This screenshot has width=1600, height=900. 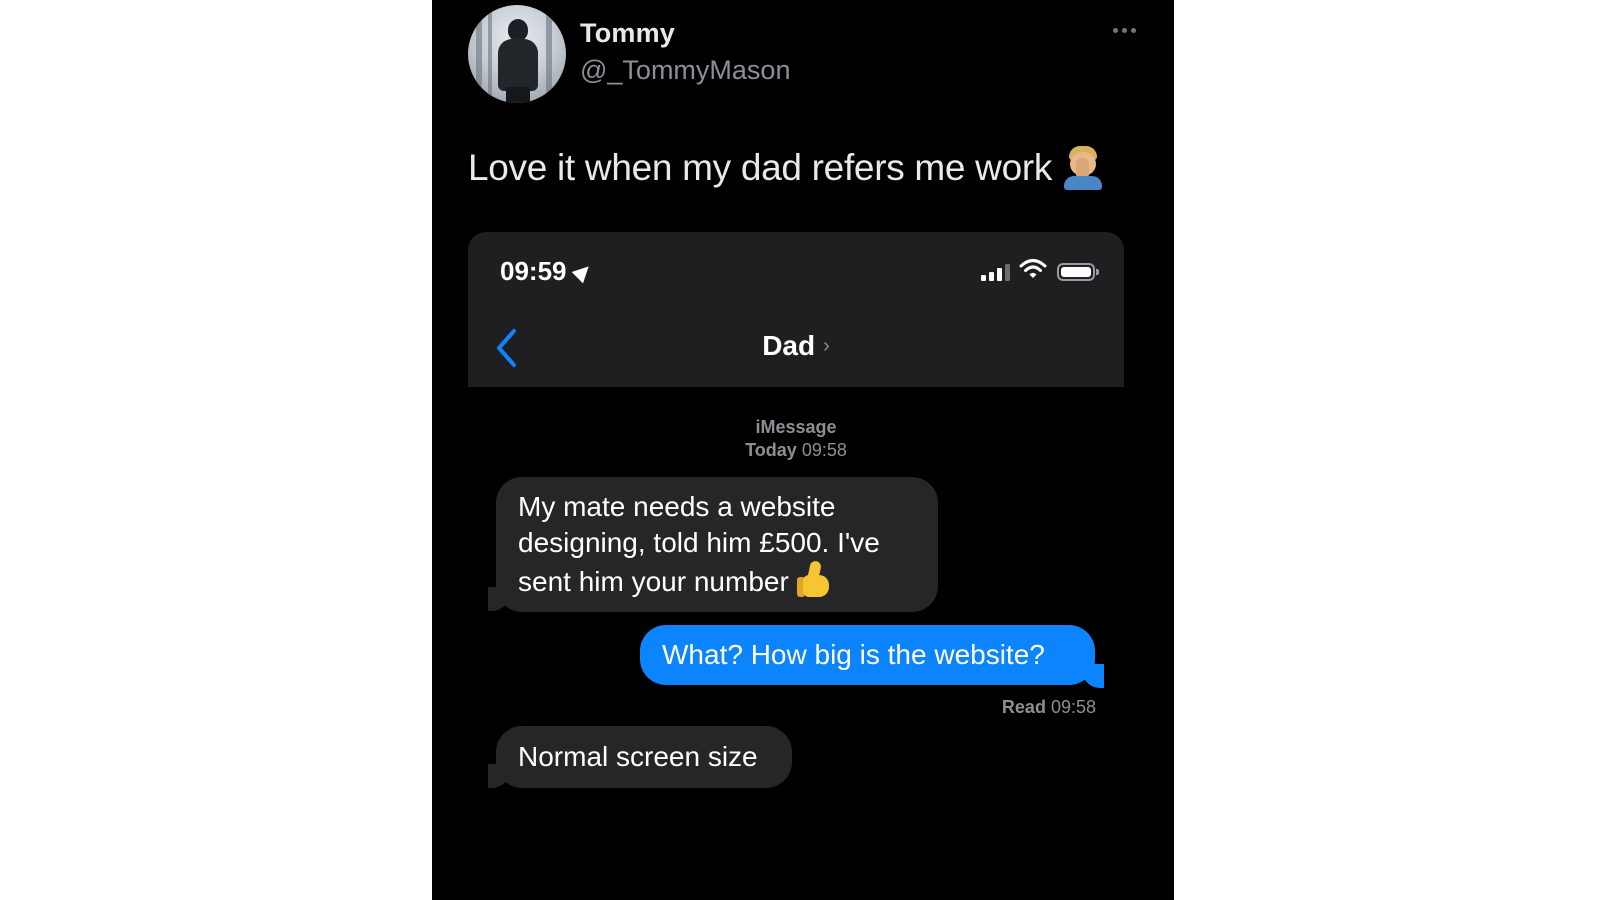 I want to click on message-text: What? How big is the website?, so click(x=853, y=654).